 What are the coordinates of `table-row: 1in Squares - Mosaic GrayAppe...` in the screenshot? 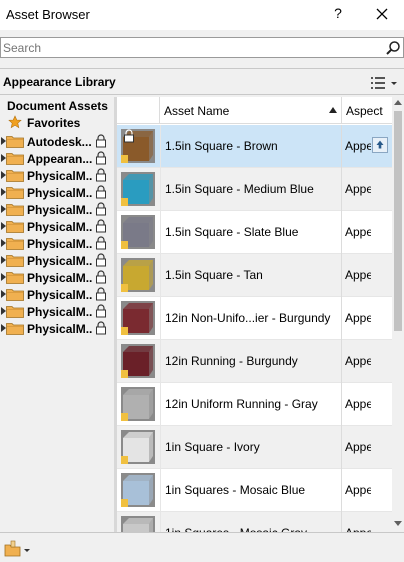 It's located at (254, 522).